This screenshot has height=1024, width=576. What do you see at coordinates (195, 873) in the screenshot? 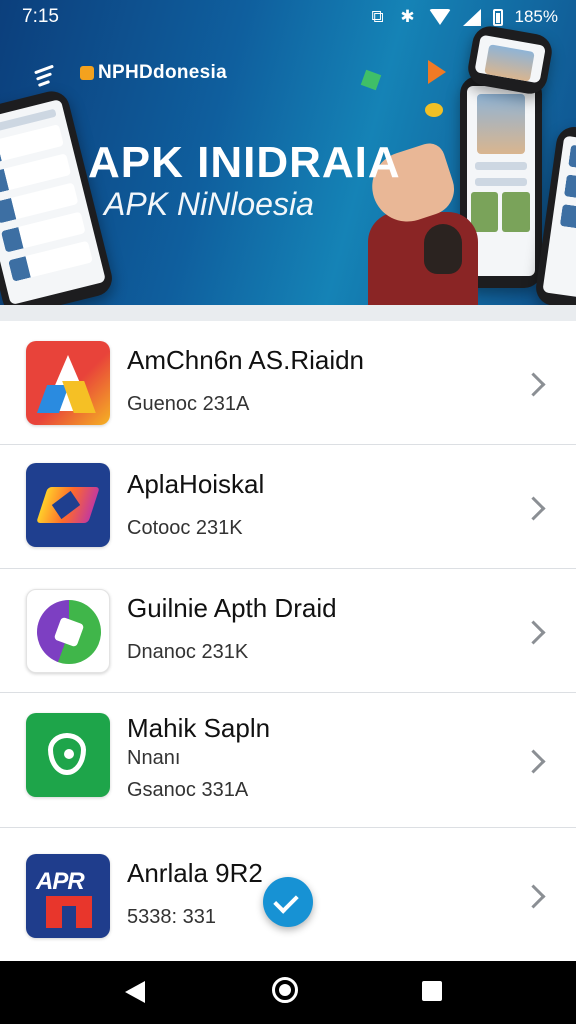
I see `app-name: Anrlala 9R2` at bounding box center [195, 873].